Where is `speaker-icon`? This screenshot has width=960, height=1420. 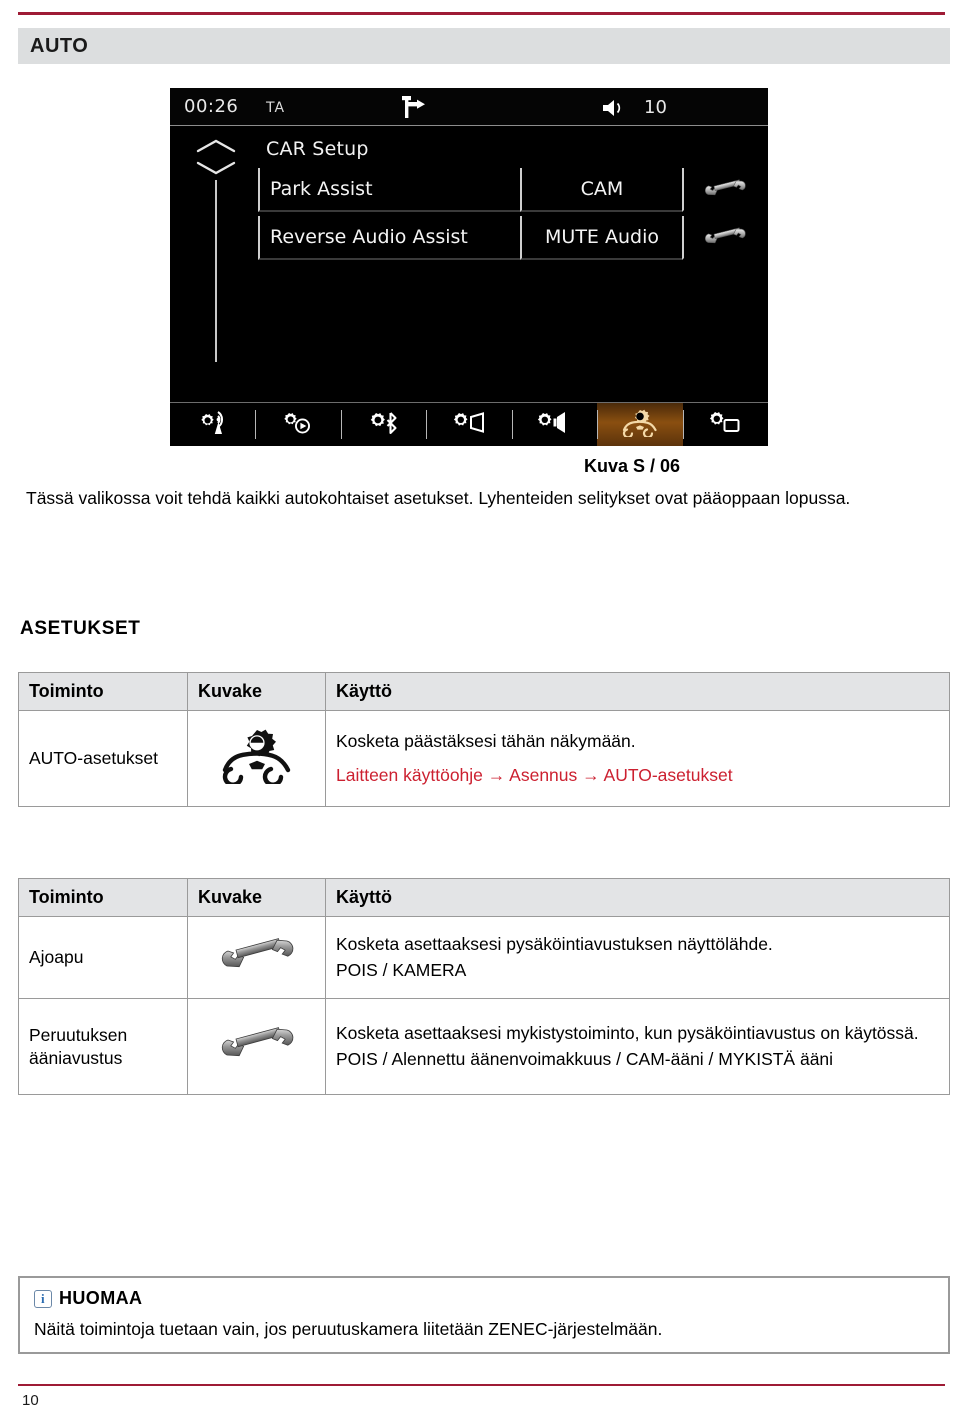
speaker-icon is located at coordinates (614, 108).